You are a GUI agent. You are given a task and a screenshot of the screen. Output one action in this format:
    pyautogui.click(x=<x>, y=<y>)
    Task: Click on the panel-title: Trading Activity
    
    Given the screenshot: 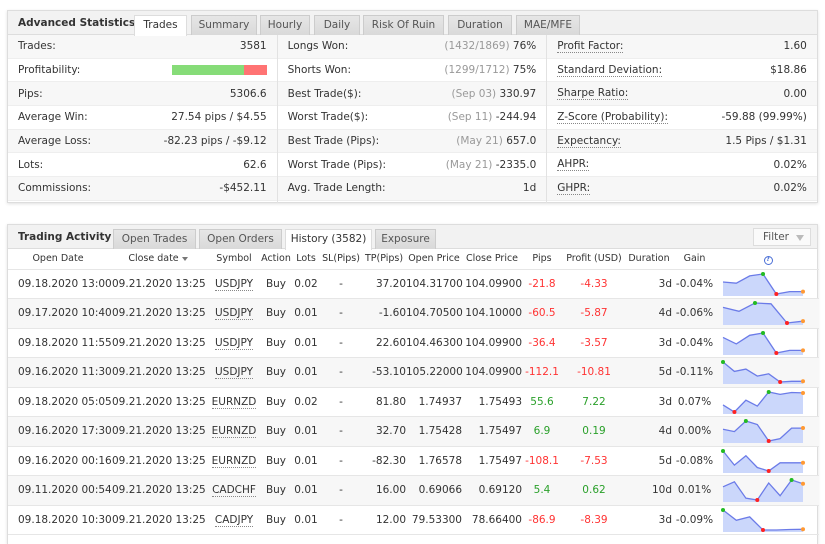 What is the action you would take?
    pyautogui.click(x=65, y=237)
    